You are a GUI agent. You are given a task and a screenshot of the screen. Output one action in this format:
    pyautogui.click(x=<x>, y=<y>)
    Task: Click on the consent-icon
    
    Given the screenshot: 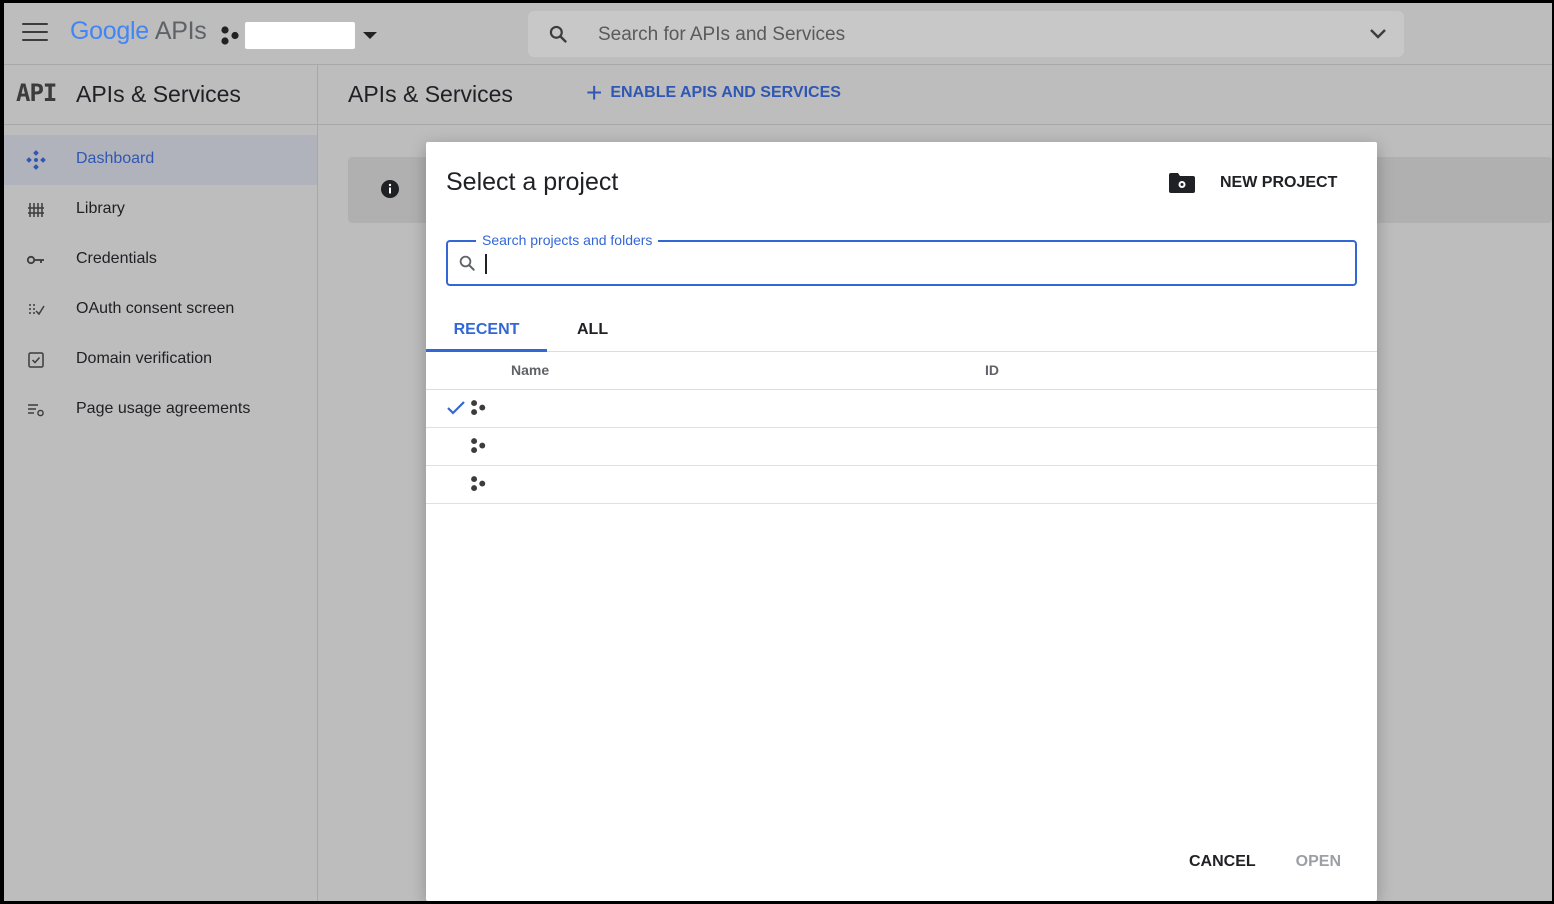 What is the action you would take?
    pyautogui.click(x=37, y=310)
    